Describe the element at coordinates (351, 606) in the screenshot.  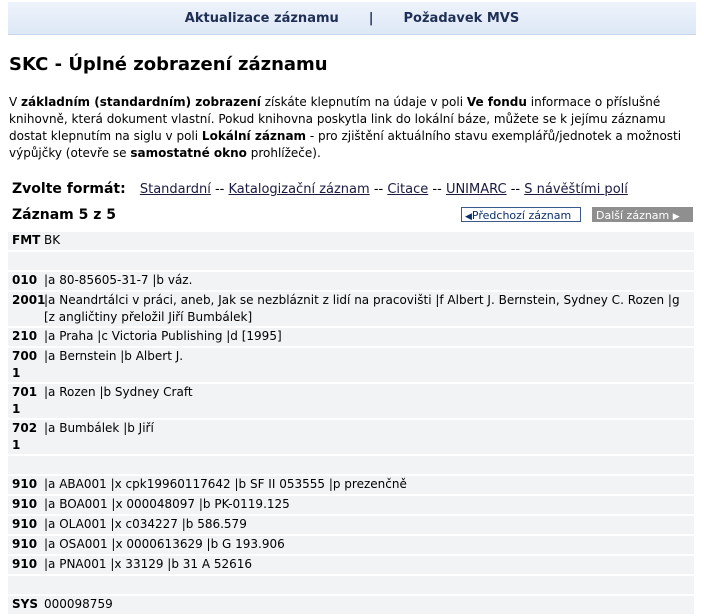
I see `record-field-row: SYS 000098759` at that location.